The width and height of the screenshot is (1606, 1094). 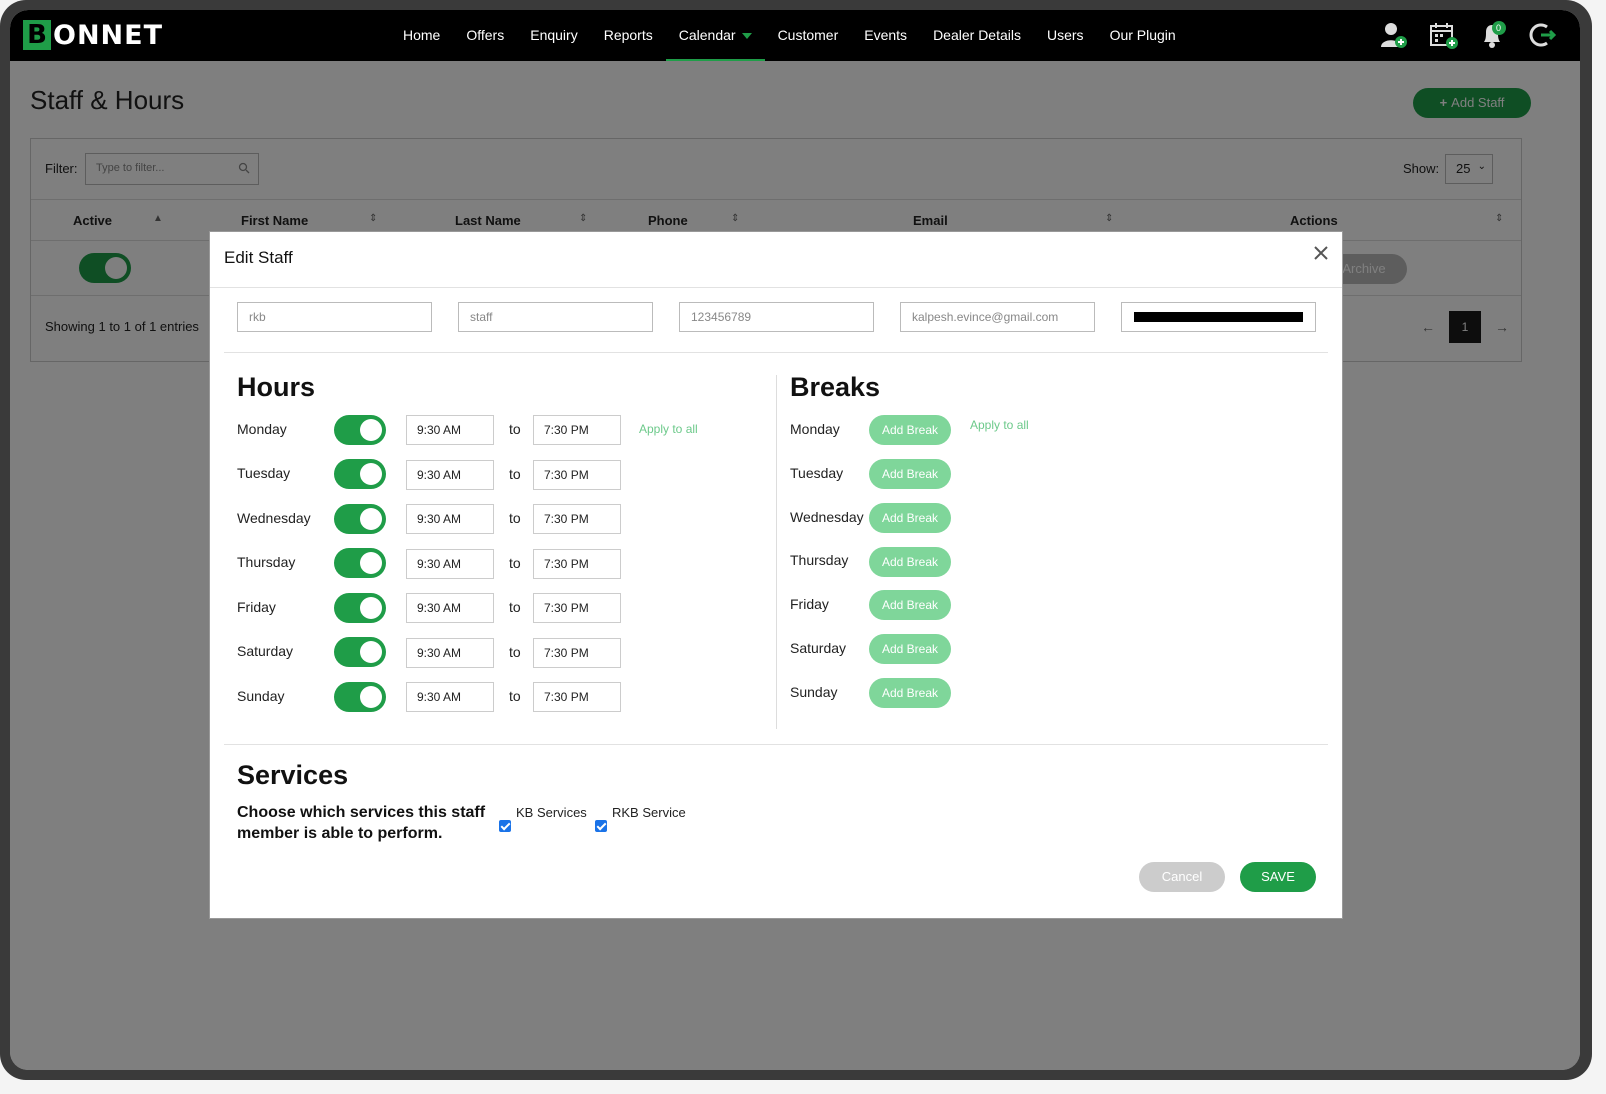 What do you see at coordinates (1443, 35) in the screenshot?
I see `calendar-add-icon` at bounding box center [1443, 35].